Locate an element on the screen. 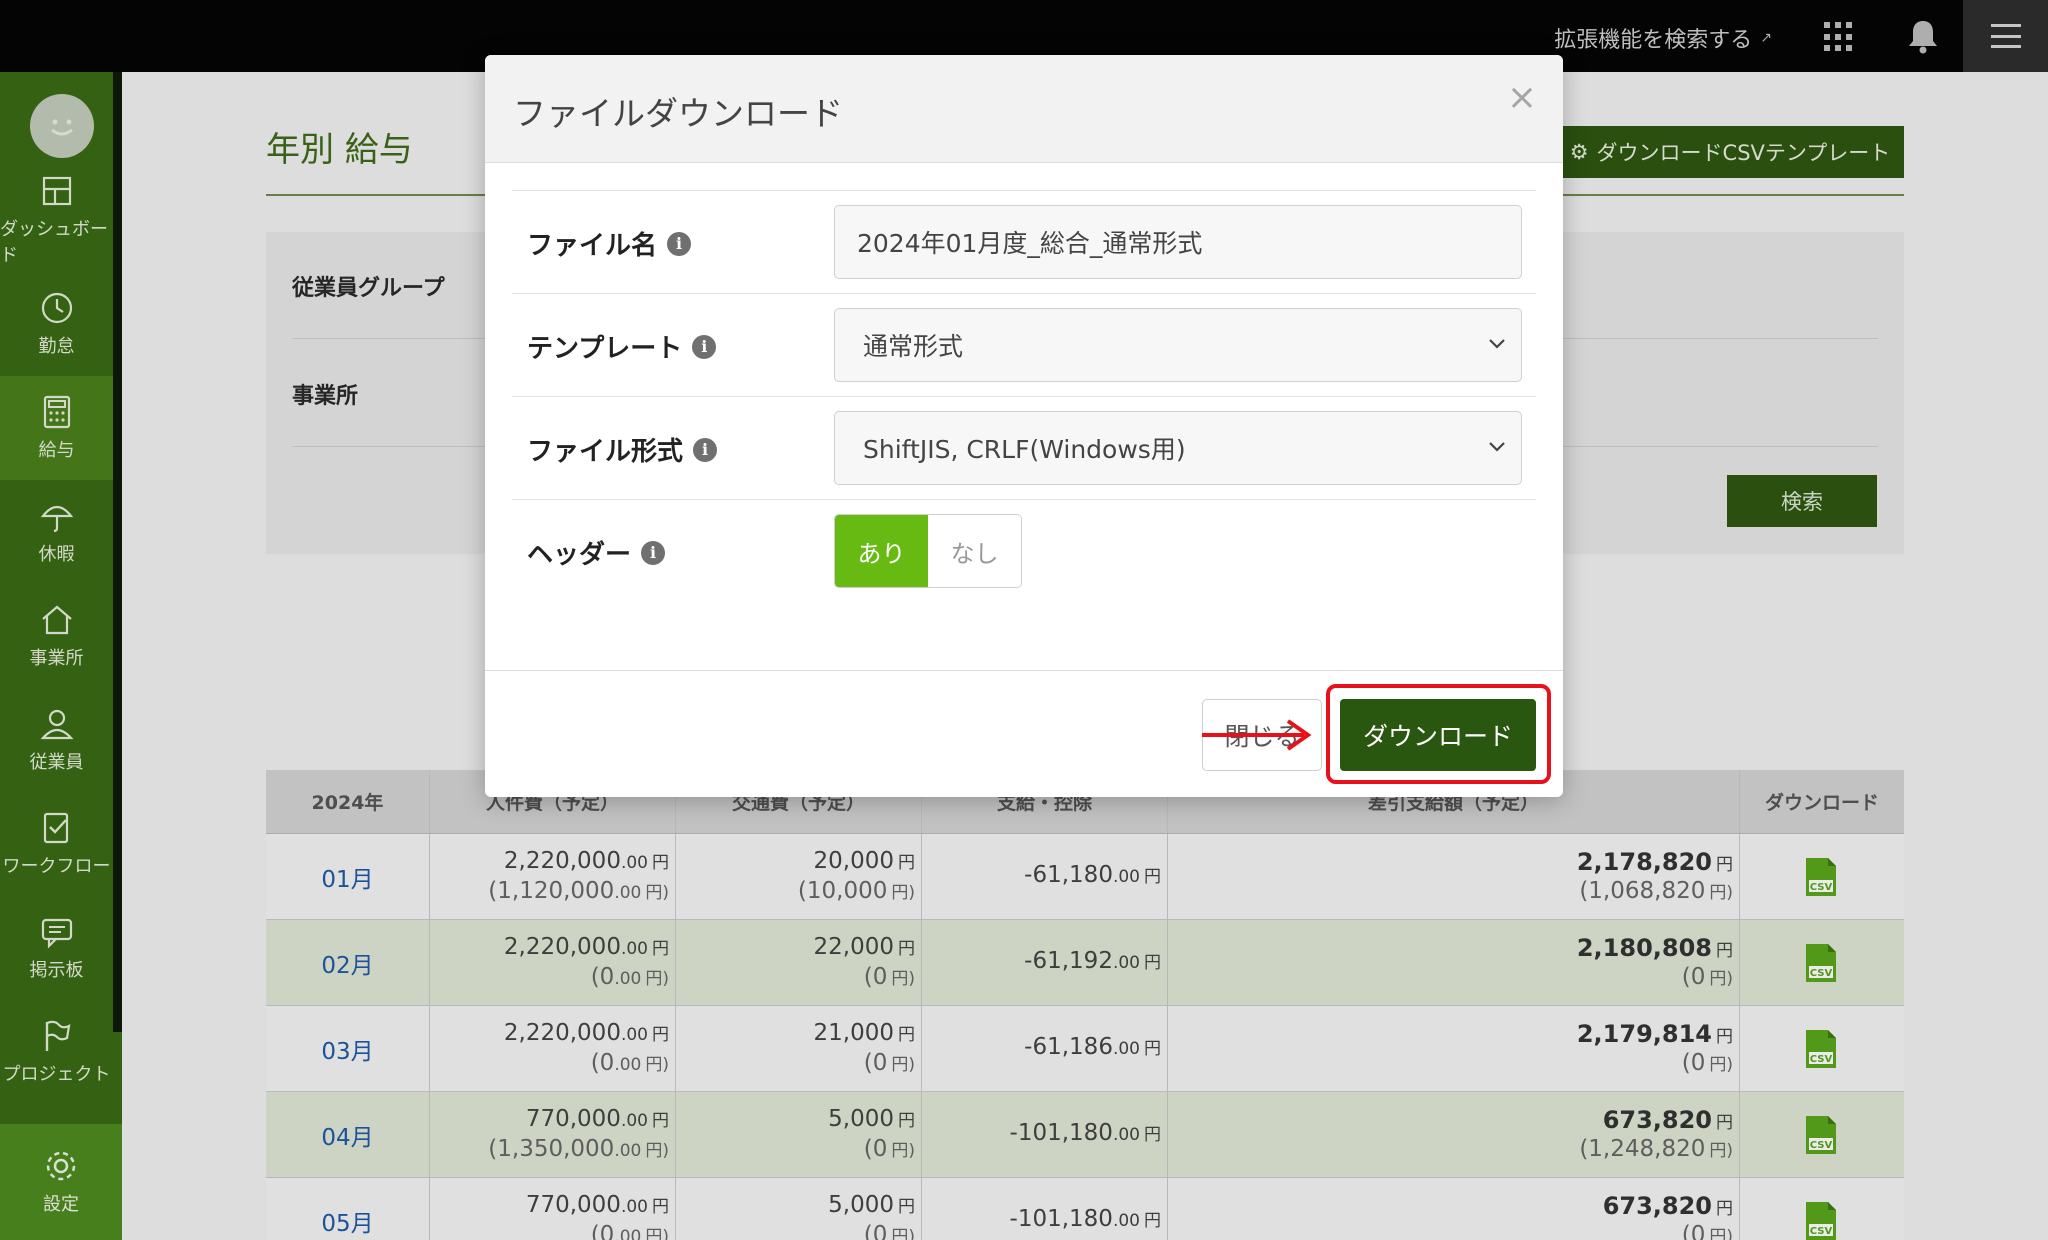 This screenshot has width=2048, height=1240. file-name-label-wrap: ファイル名 i is located at coordinates (609, 243).